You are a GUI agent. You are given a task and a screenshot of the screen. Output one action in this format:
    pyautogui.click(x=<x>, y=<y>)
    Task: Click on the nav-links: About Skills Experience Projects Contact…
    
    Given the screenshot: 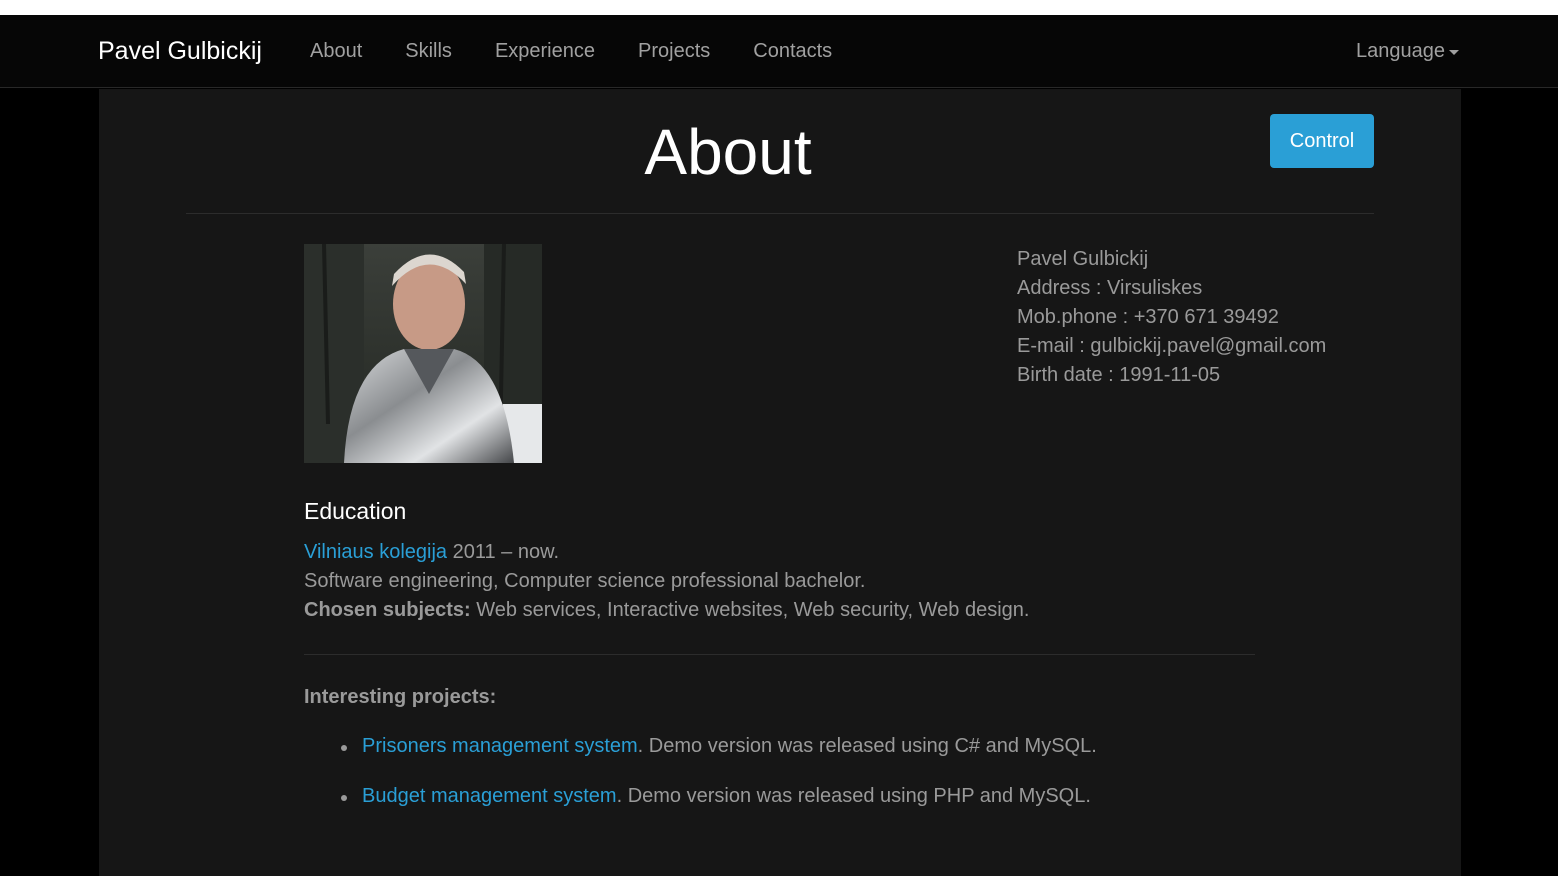 What is the action you would take?
    pyautogui.click(x=592, y=51)
    